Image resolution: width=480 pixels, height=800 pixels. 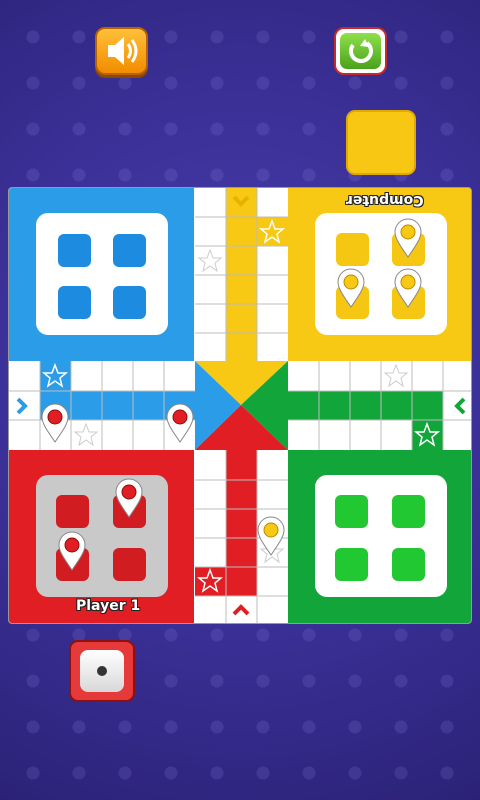 I want to click on roll-dice-button, so click(x=102, y=671).